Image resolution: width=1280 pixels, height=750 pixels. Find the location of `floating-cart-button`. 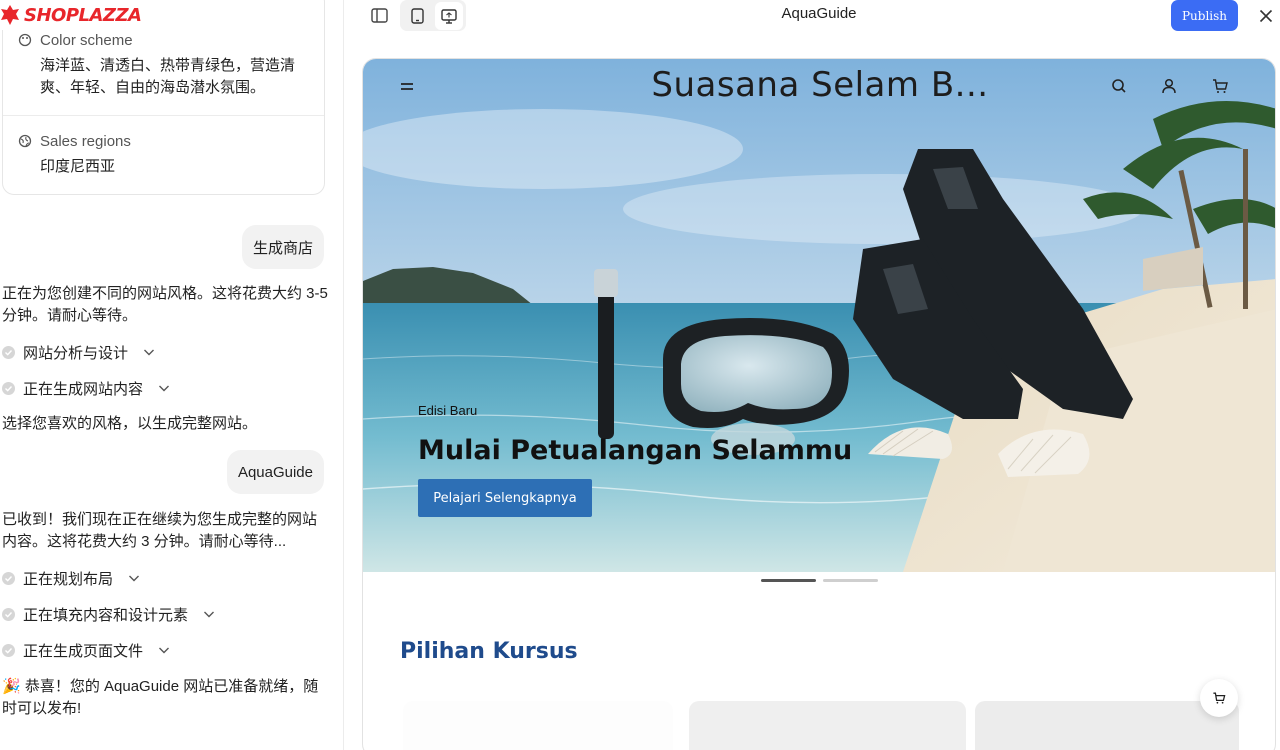

floating-cart-button is located at coordinates (1219, 698).